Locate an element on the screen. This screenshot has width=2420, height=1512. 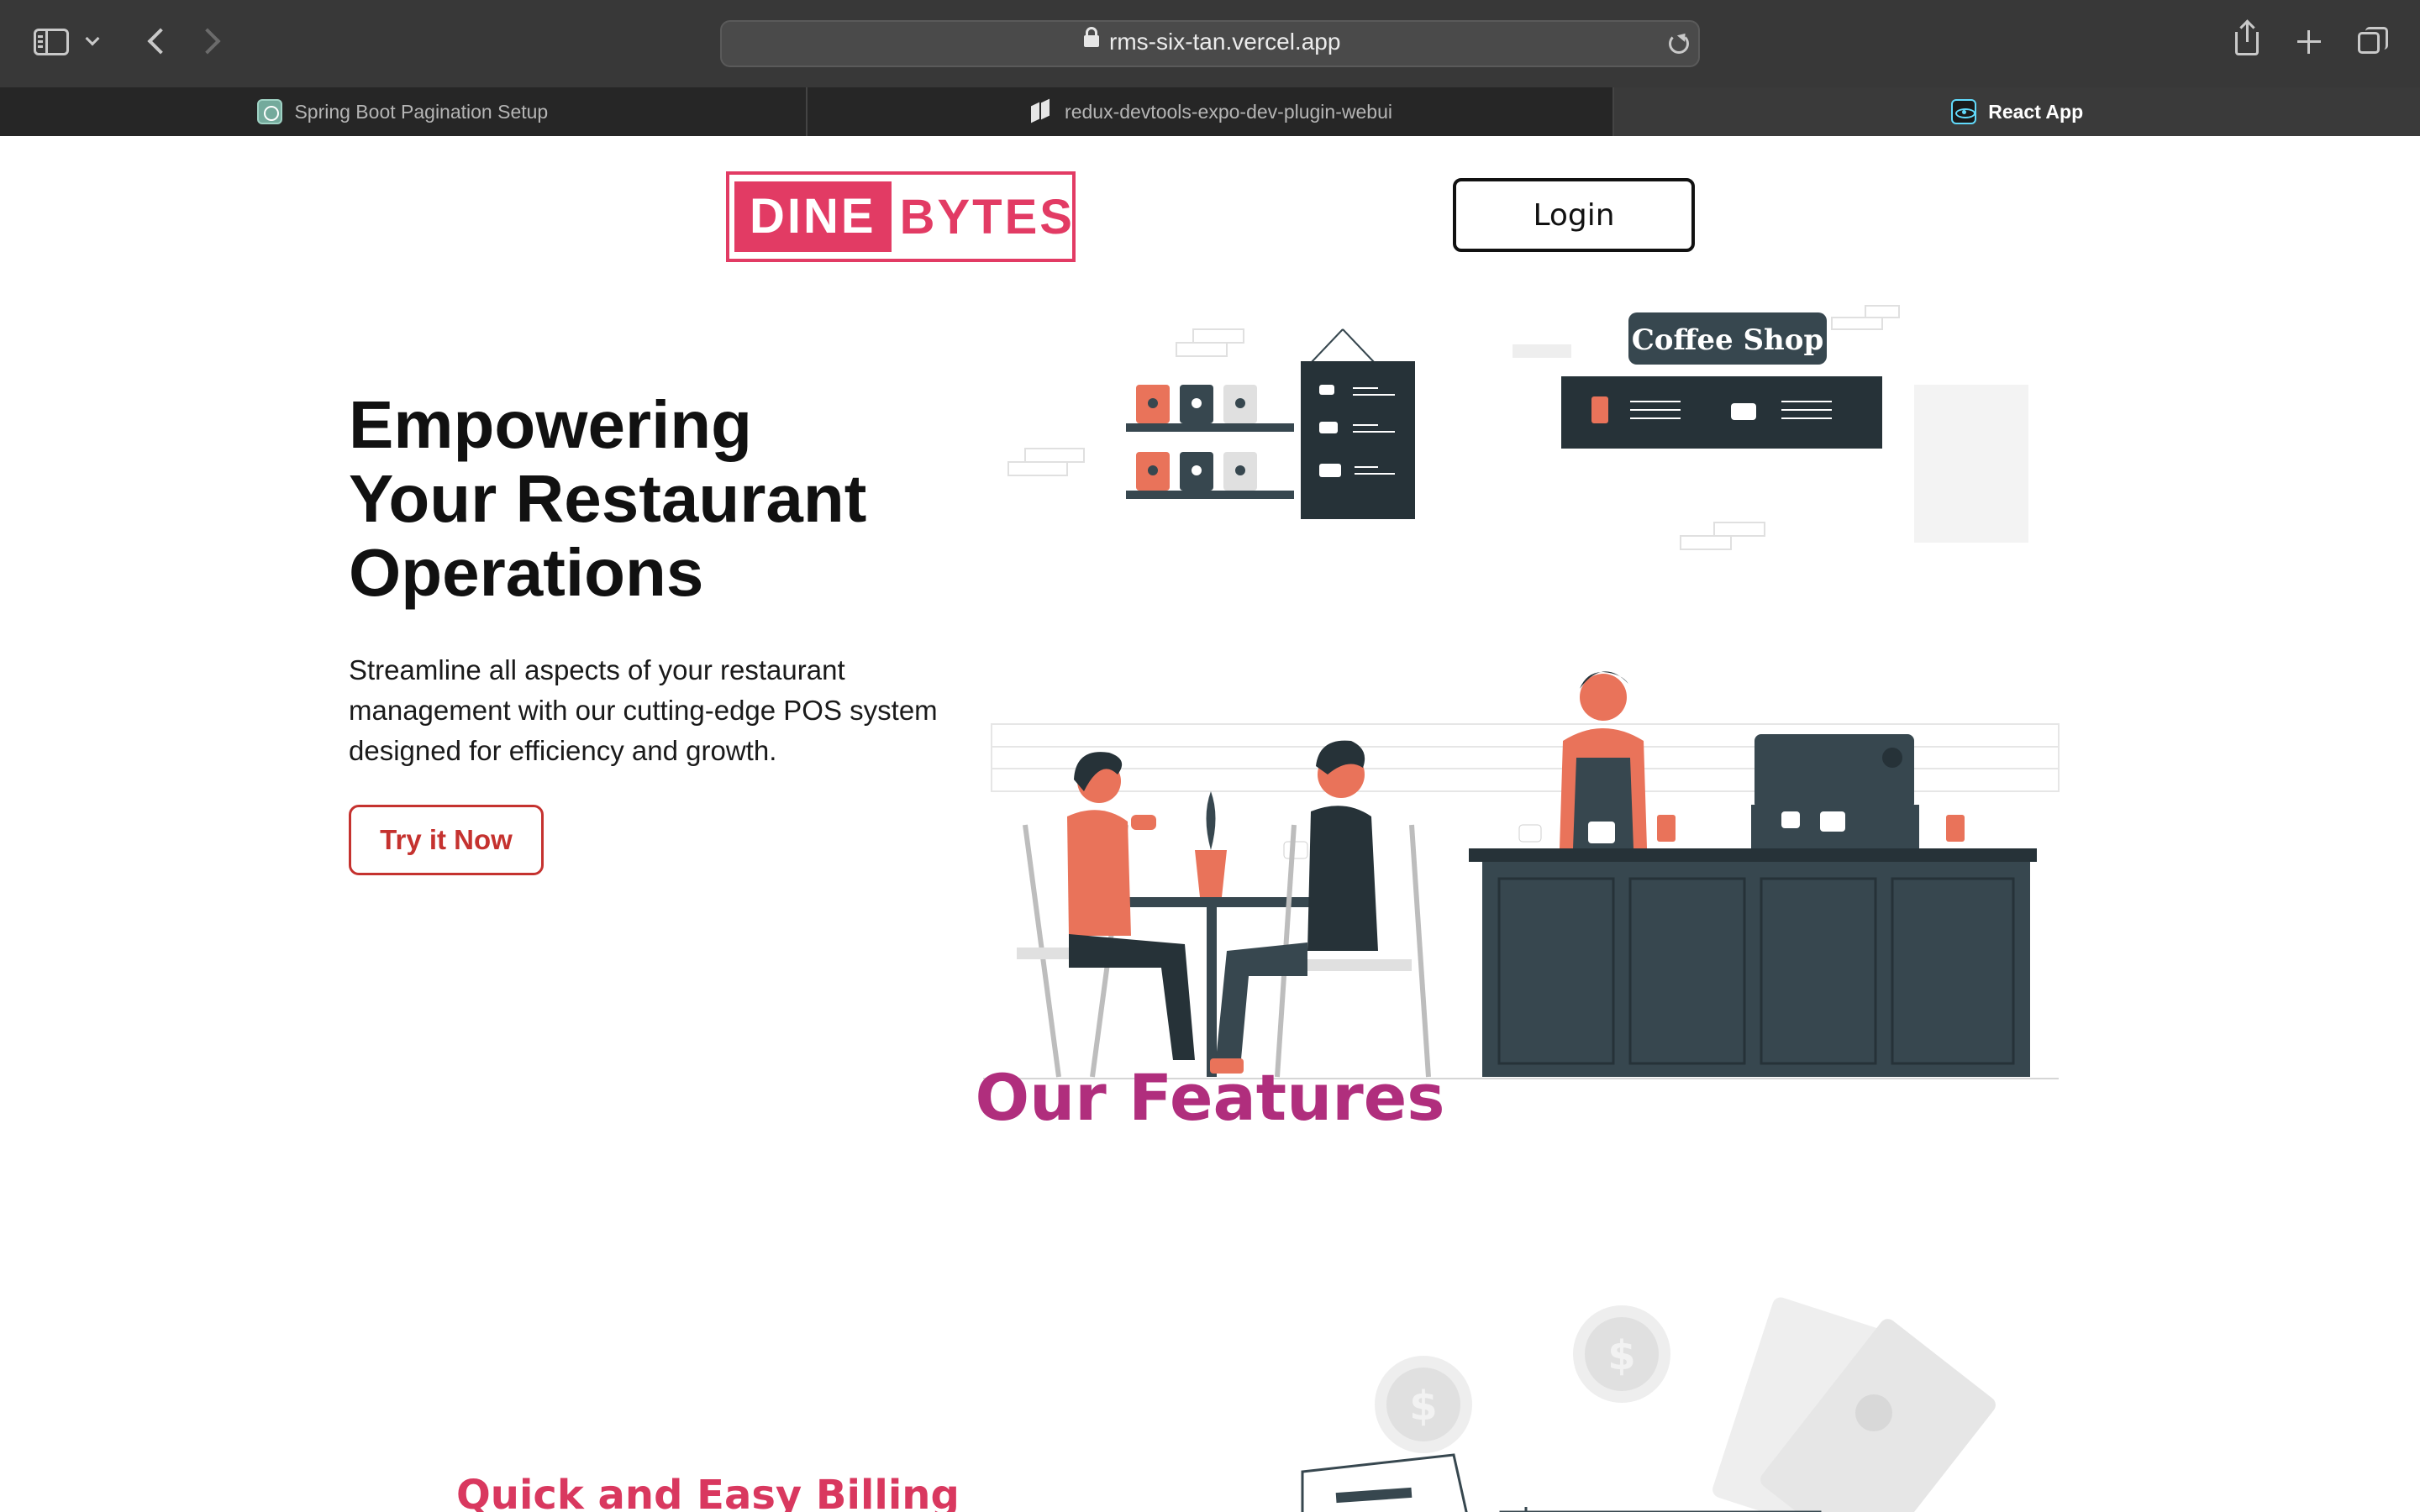
counter is located at coordinates (1753, 962).